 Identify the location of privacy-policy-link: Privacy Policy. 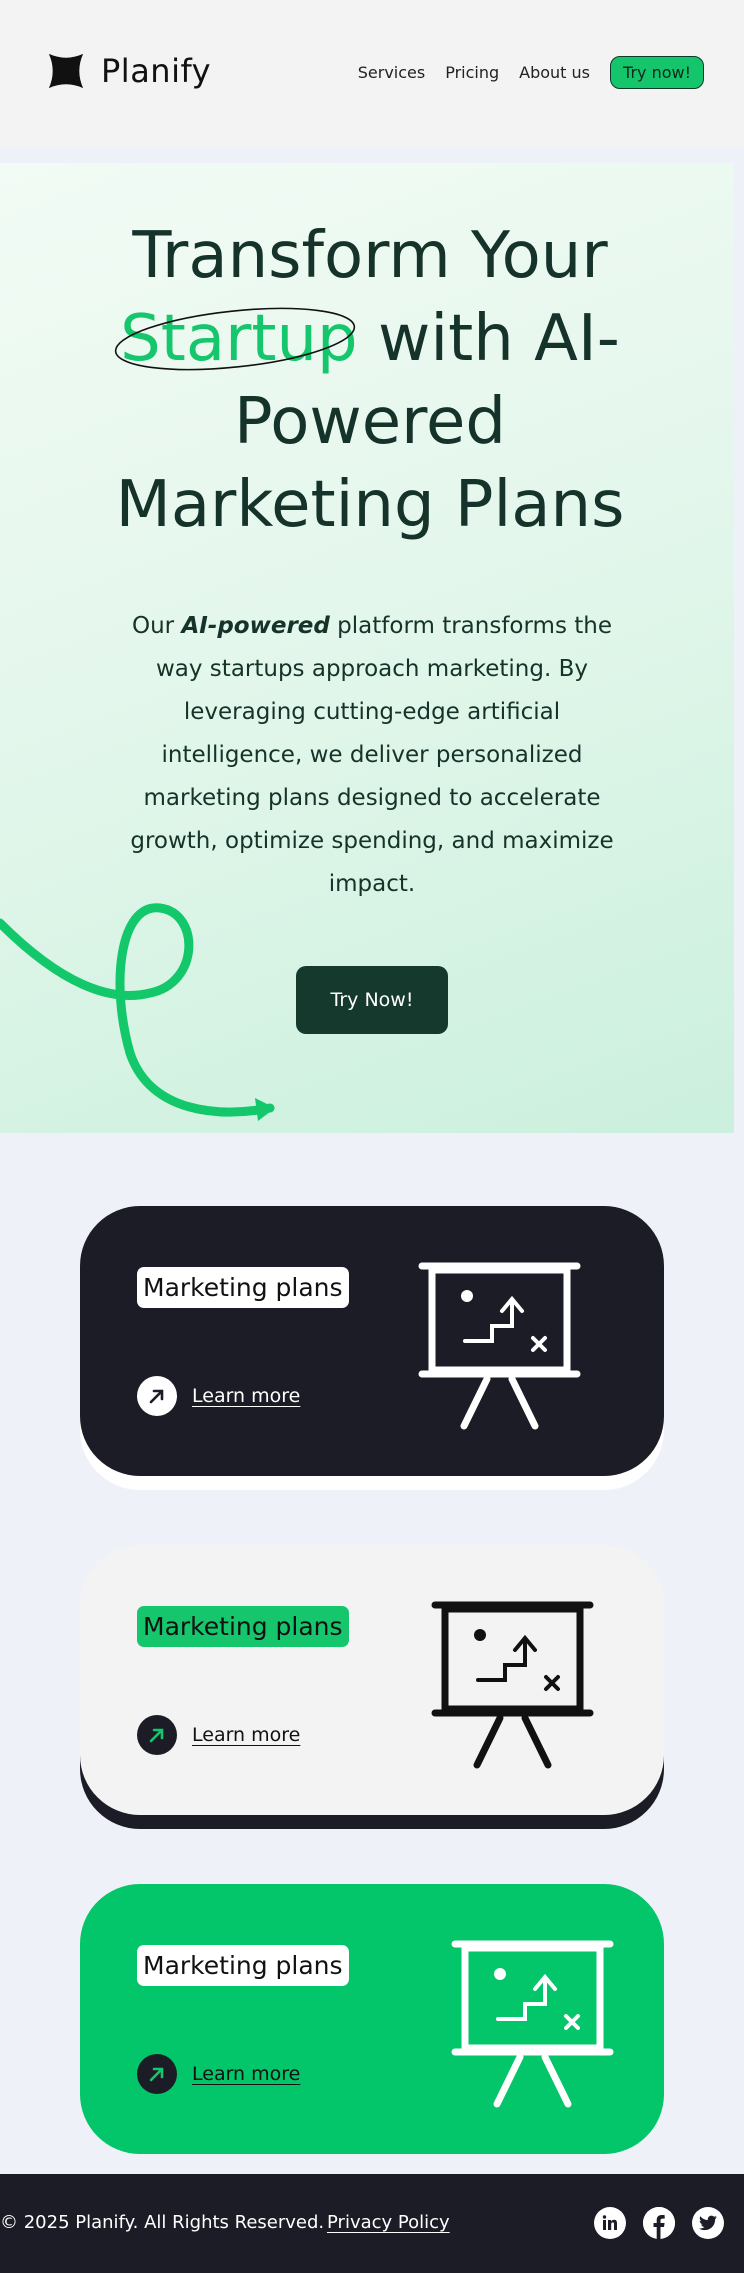
(388, 2222).